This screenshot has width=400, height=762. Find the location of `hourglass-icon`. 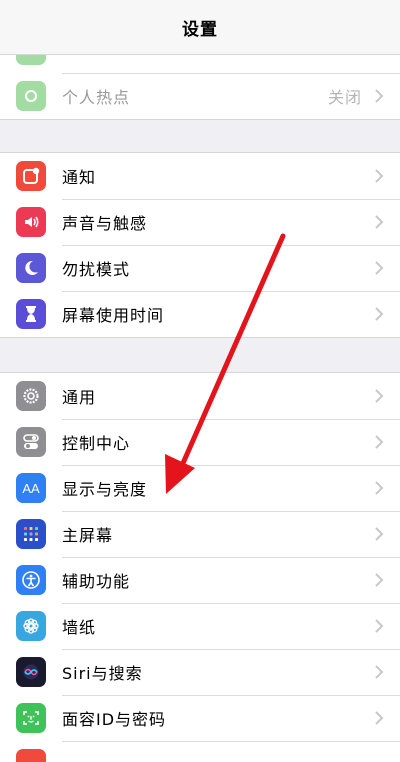

hourglass-icon is located at coordinates (31, 314).